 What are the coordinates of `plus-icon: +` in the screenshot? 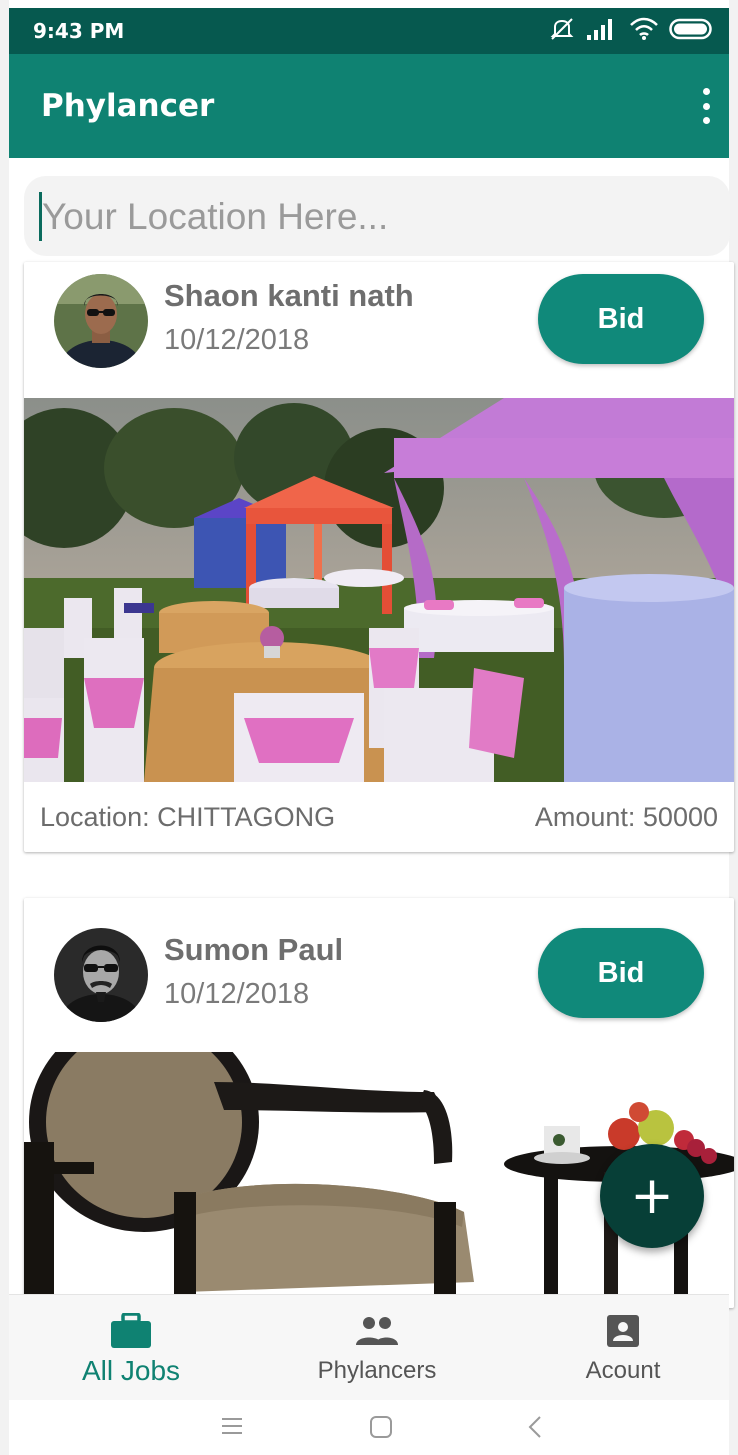 It's located at (652, 1196).